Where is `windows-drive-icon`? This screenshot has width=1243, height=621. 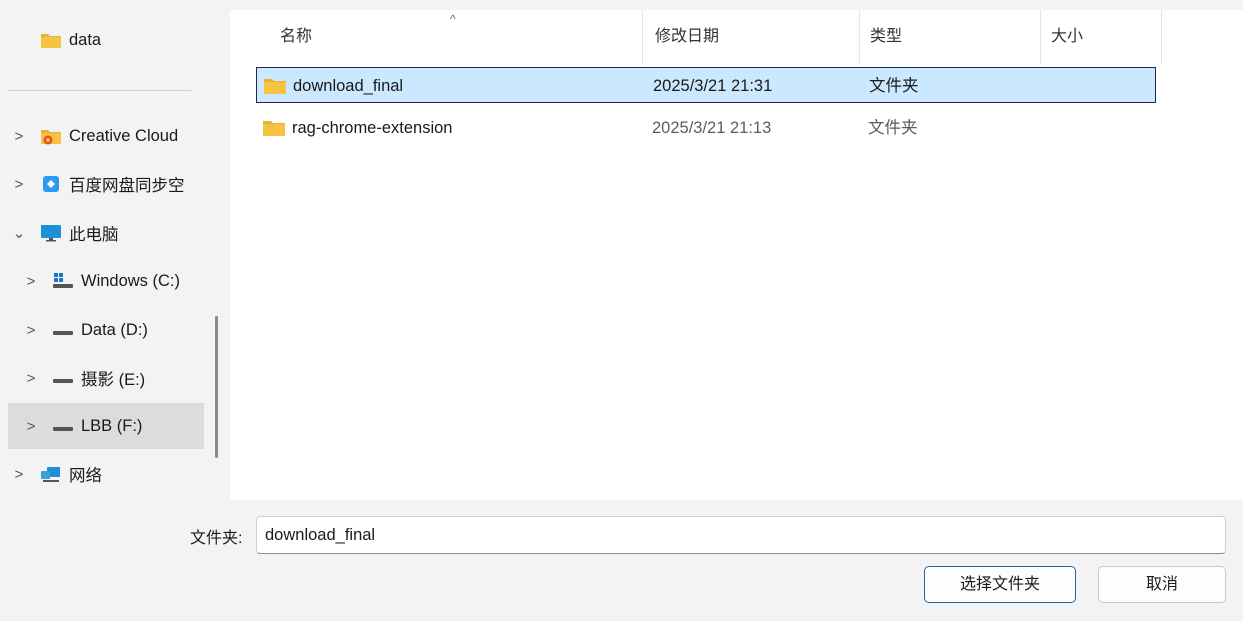 windows-drive-icon is located at coordinates (63, 281).